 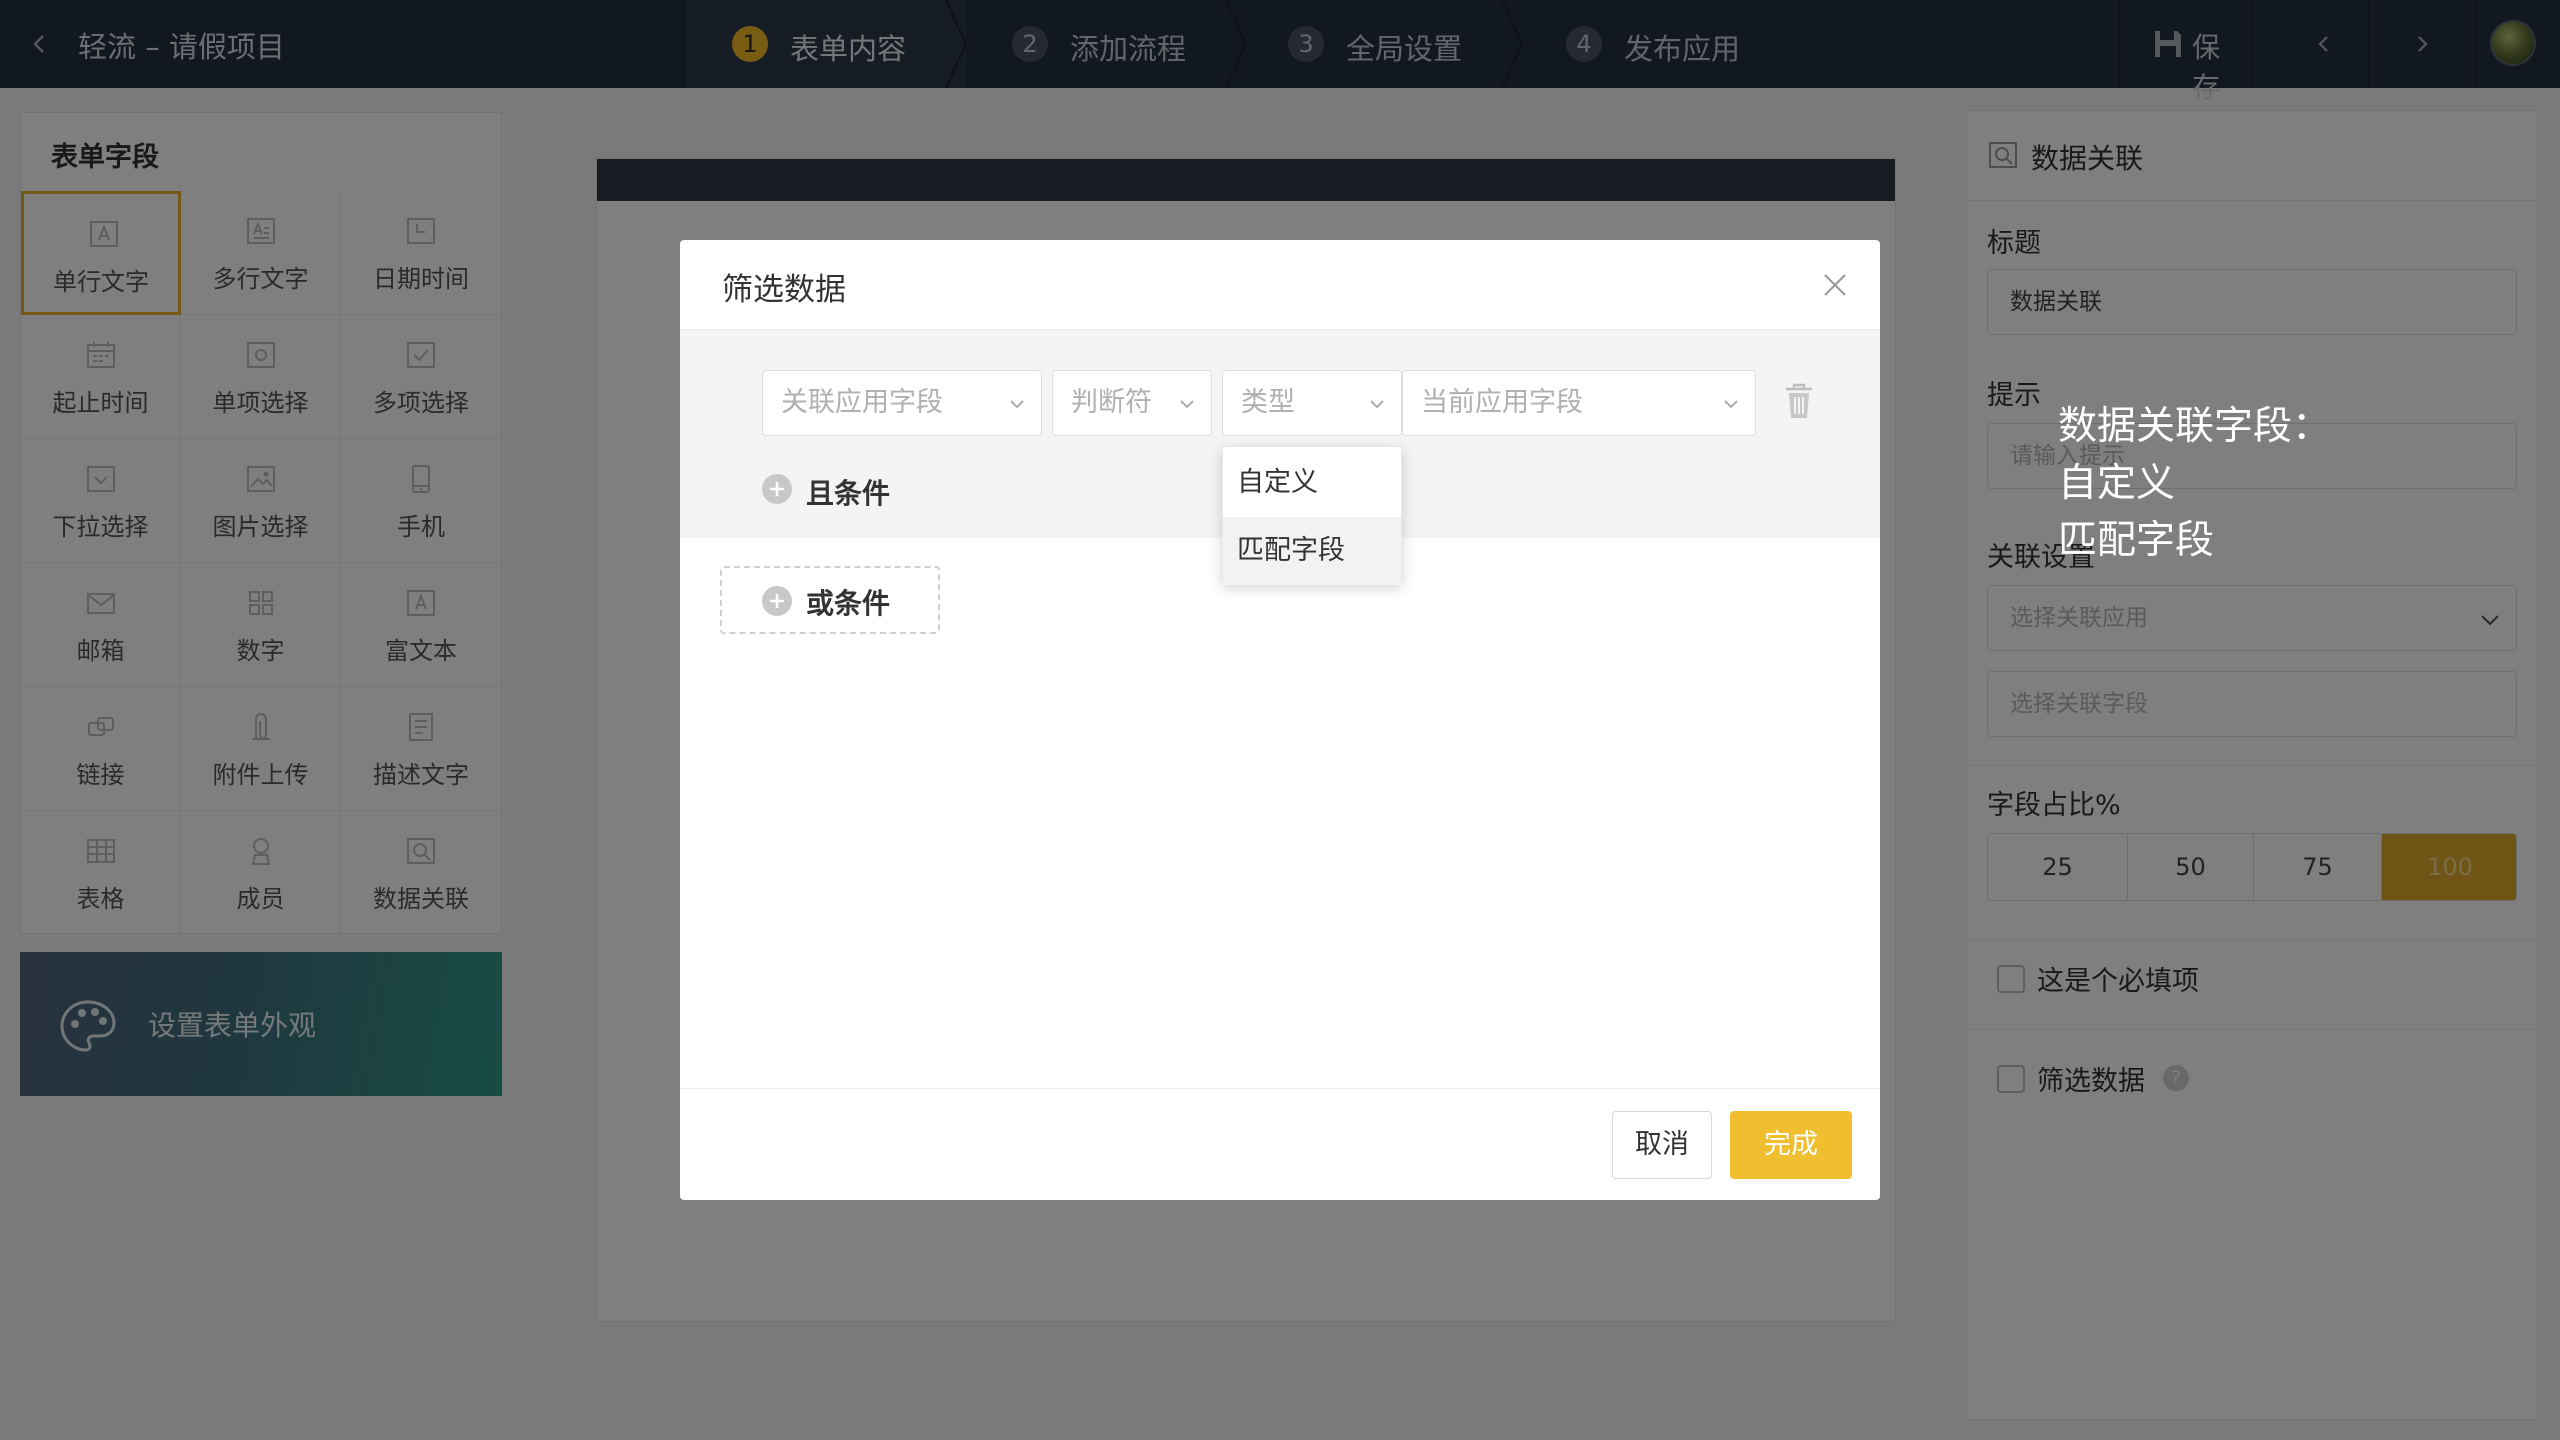 I want to click on add-or-condition-button: 或条件, so click(x=830, y=600).